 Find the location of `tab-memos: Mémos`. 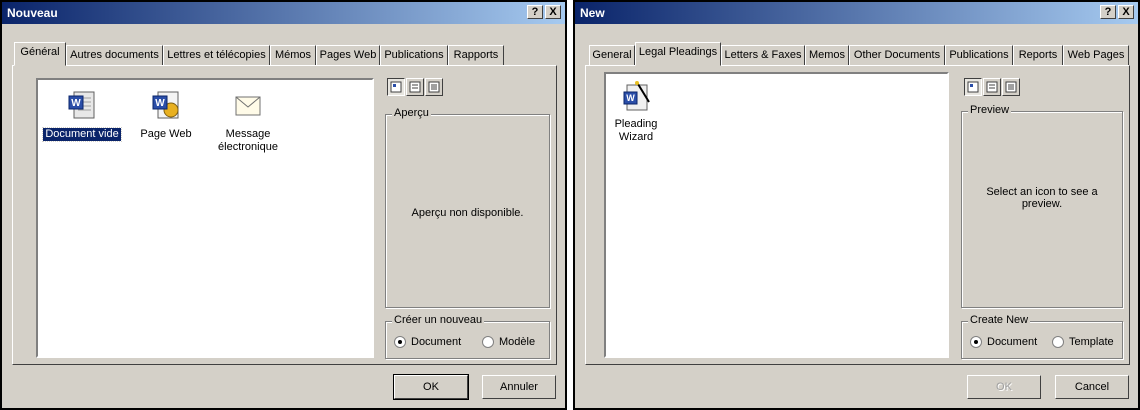

tab-memos: Mémos is located at coordinates (293, 55).